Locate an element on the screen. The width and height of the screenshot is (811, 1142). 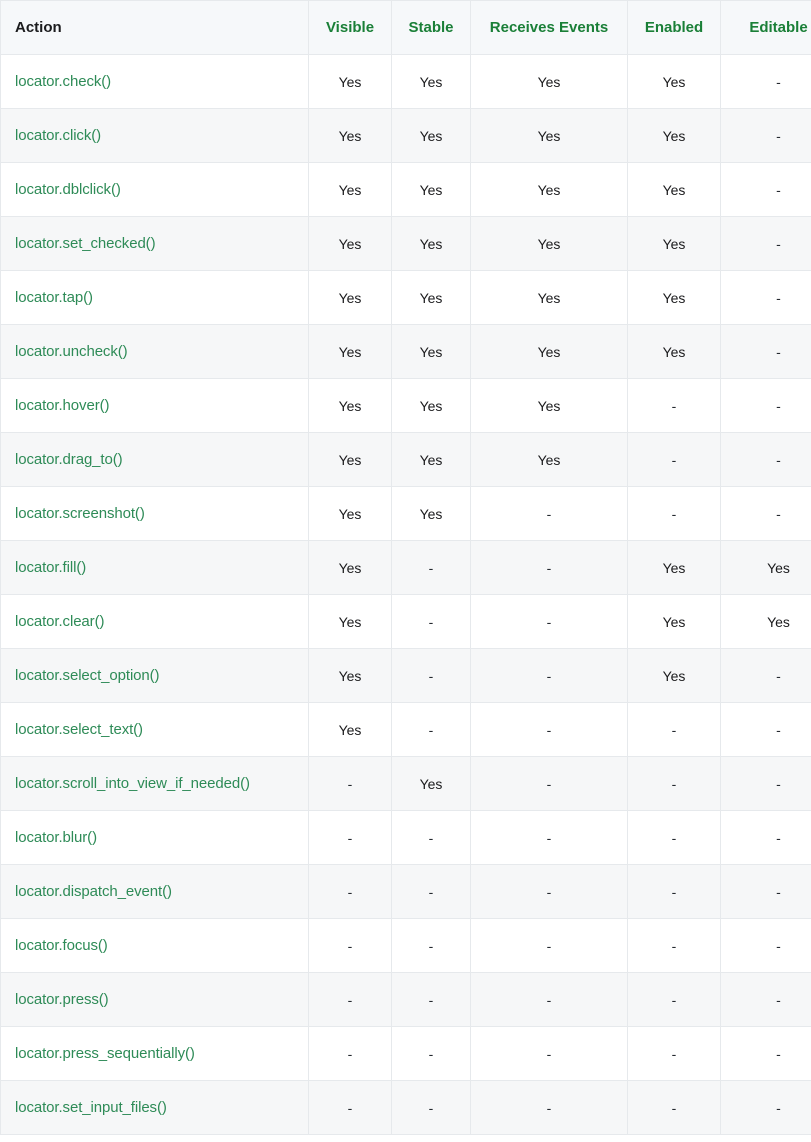
action-cell: locator.clear() is located at coordinates (154, 621).